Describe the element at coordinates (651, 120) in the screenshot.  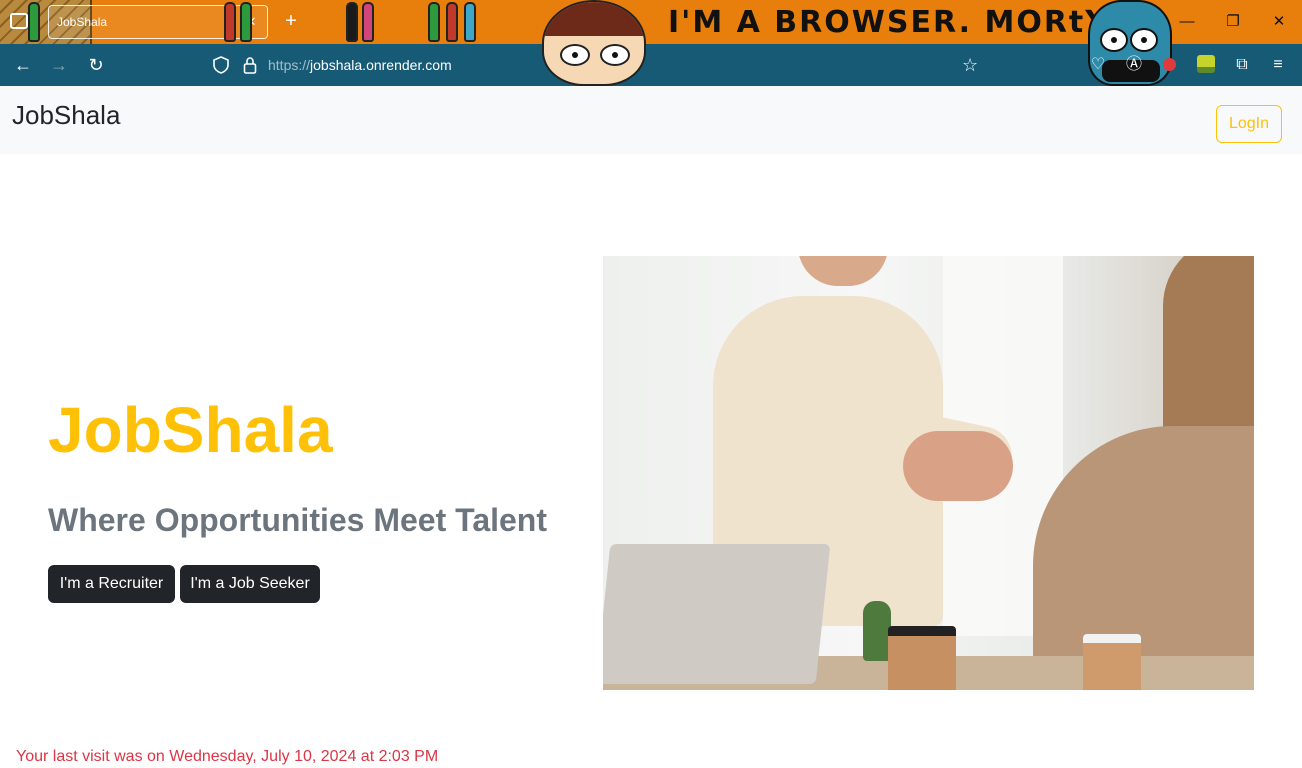
I see `site-navbar: JobShala LogIn` at that location.